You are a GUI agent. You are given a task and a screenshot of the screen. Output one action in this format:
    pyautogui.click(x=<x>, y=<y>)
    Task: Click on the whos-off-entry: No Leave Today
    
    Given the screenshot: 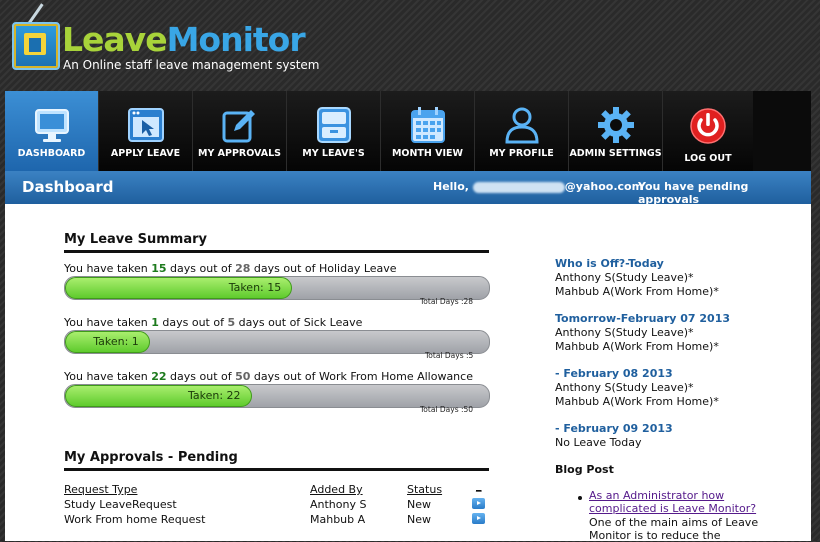 What is the action you would take?
    pyautogui.click(x=598, y=442)
    